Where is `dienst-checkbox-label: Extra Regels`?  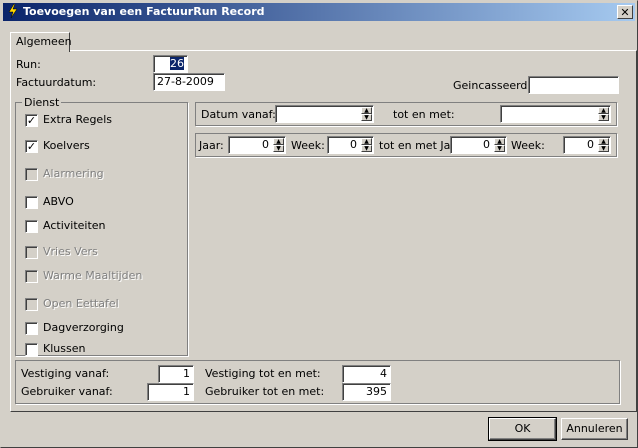
dienst-checkbox-label: Extra Regels is located at coordinates (77, 119).